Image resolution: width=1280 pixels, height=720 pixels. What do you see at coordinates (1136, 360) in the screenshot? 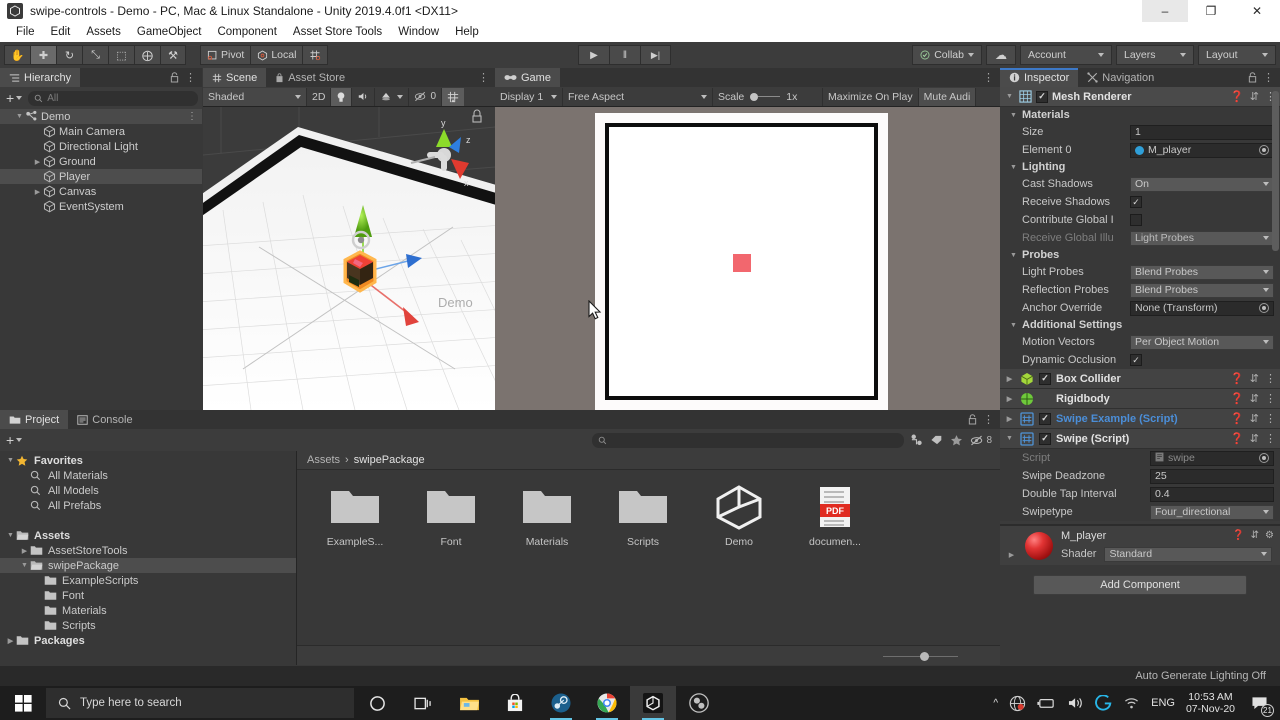
I see `property-checkbox: ✓` at bounding box center [1136, 360].